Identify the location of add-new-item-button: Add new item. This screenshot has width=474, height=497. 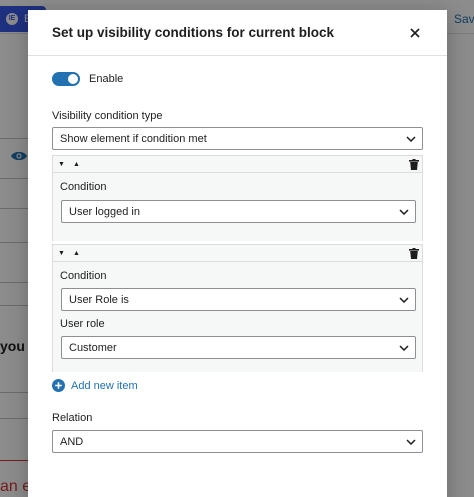
(95, 385).